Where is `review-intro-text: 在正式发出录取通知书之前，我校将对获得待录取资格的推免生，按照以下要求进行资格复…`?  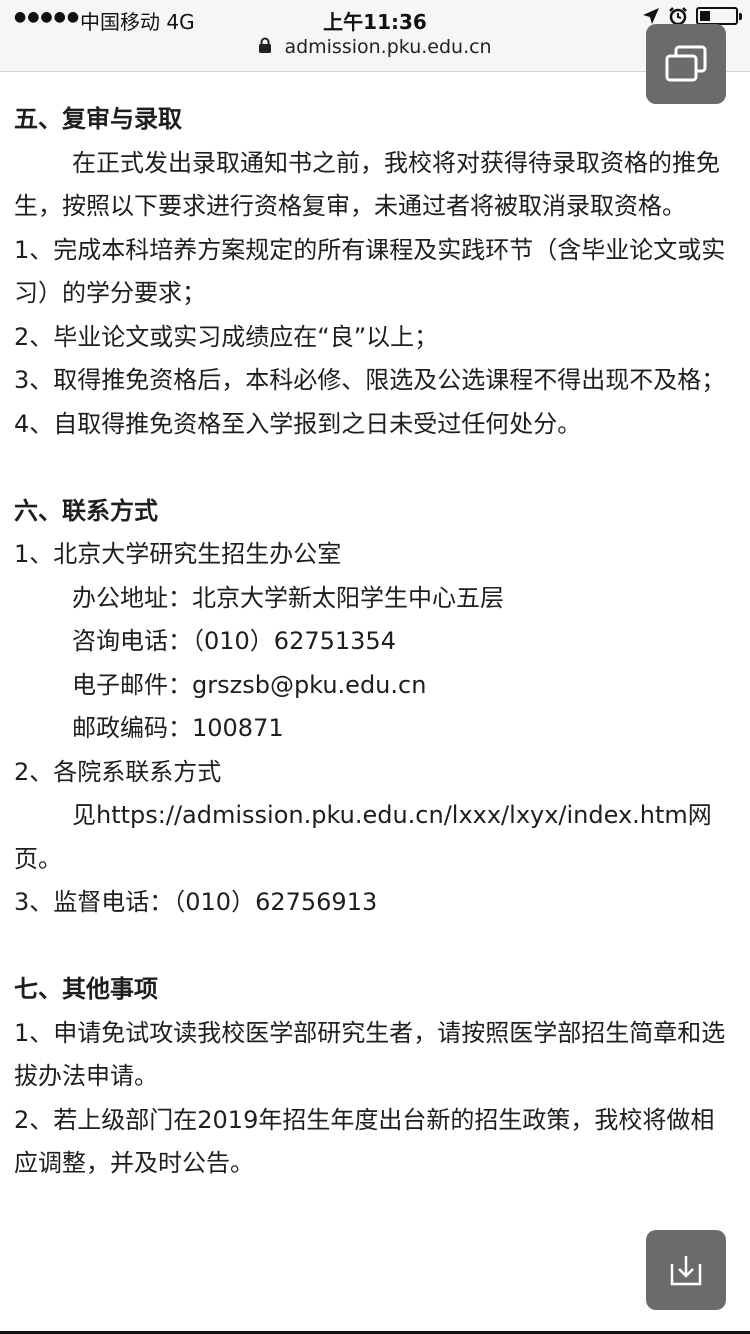
review-intro-text: 在正式发出录取通知书之前，我校将对获得待录取资格的推免生，按照以下要求进行资格复… is located at coordinates (367, 184).